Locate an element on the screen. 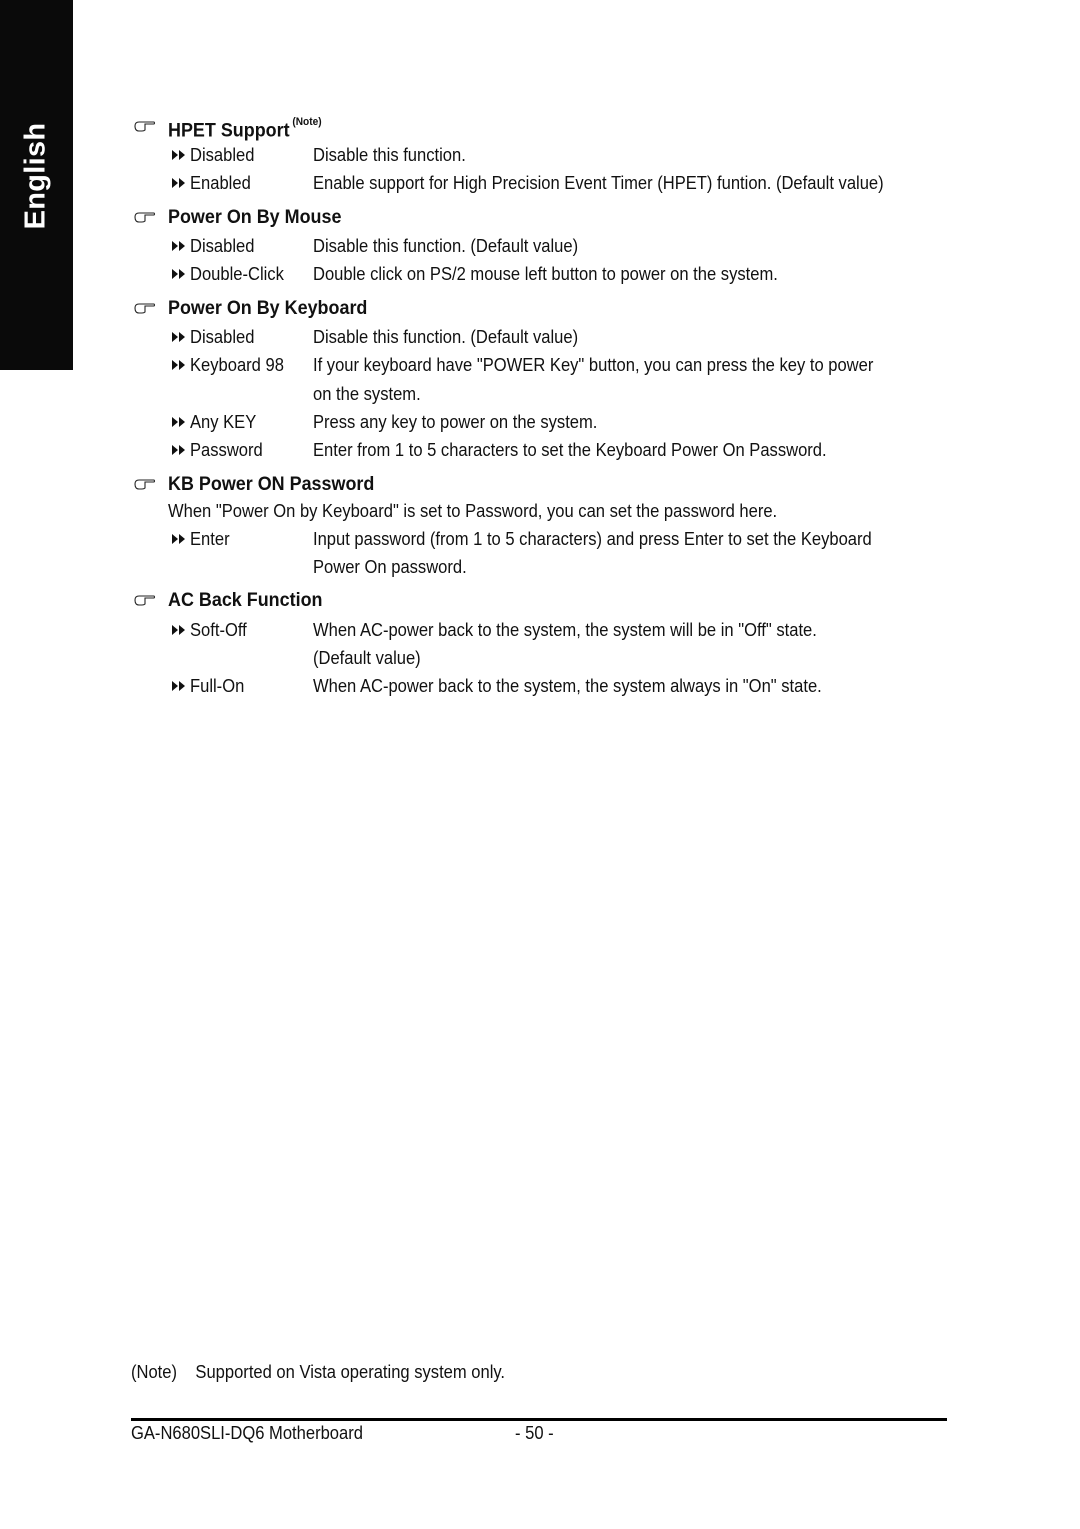 This screenshot has height=1529, width=1080. section-heading: Power On By Keyboard is located at coordinates (268, 308).